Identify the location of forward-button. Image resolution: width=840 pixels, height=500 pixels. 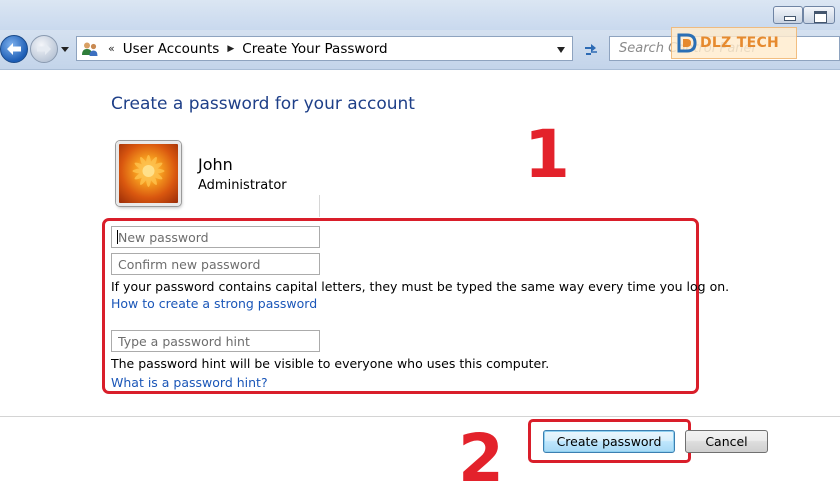
(44, 49).